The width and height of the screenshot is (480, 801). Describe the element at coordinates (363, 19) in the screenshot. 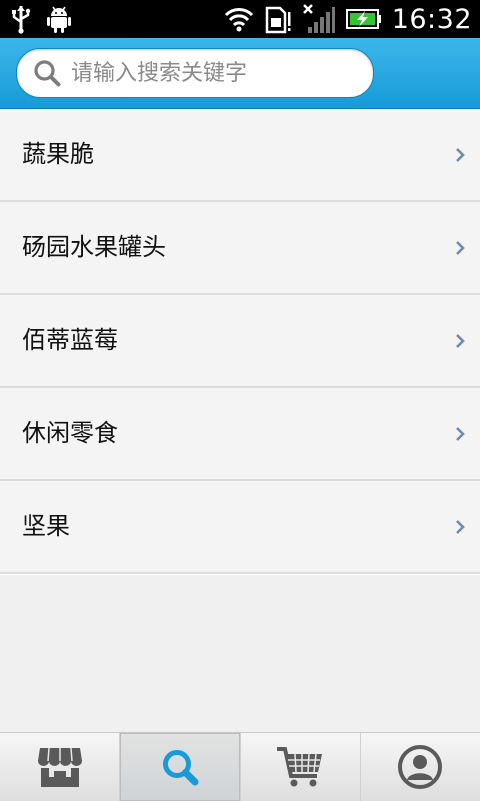

I see `battery-charging-icon` at that location.